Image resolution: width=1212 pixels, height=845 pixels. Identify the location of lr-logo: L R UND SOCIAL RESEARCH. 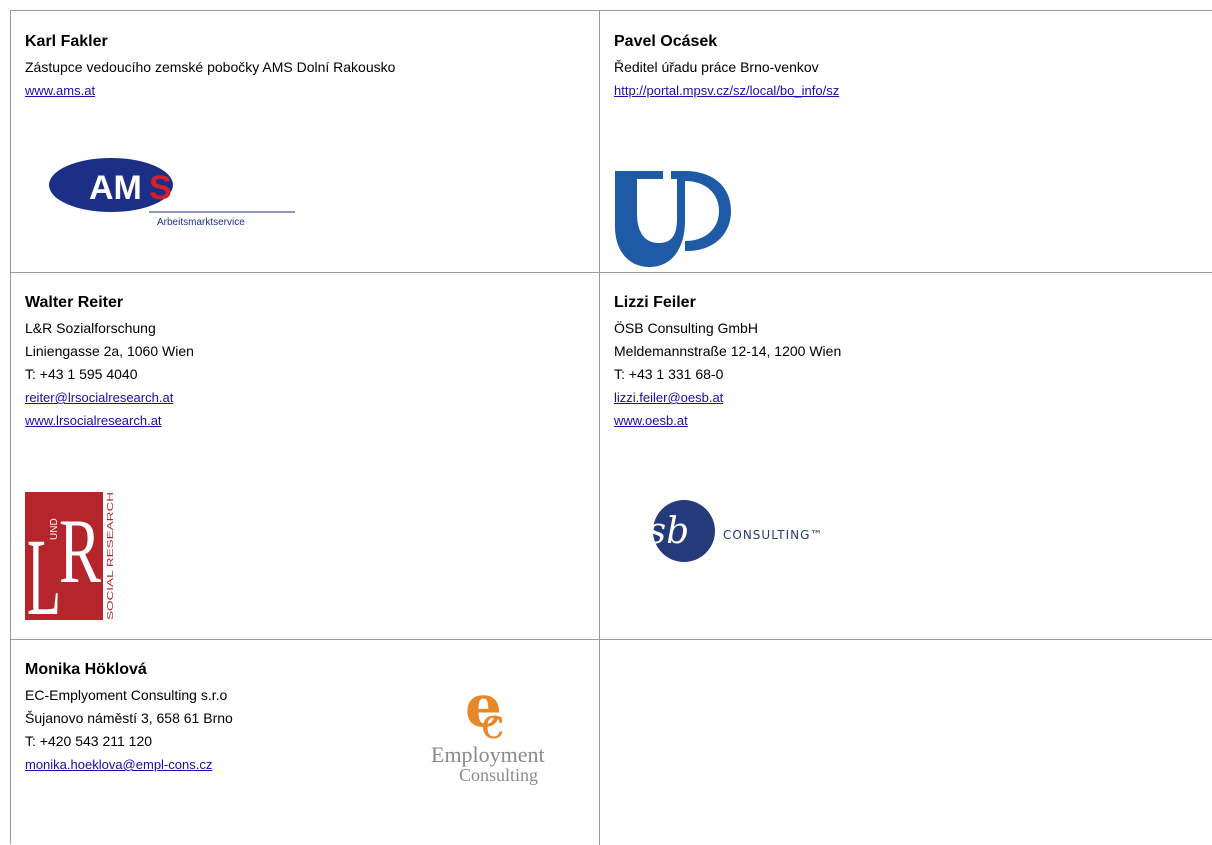
(80, 565).